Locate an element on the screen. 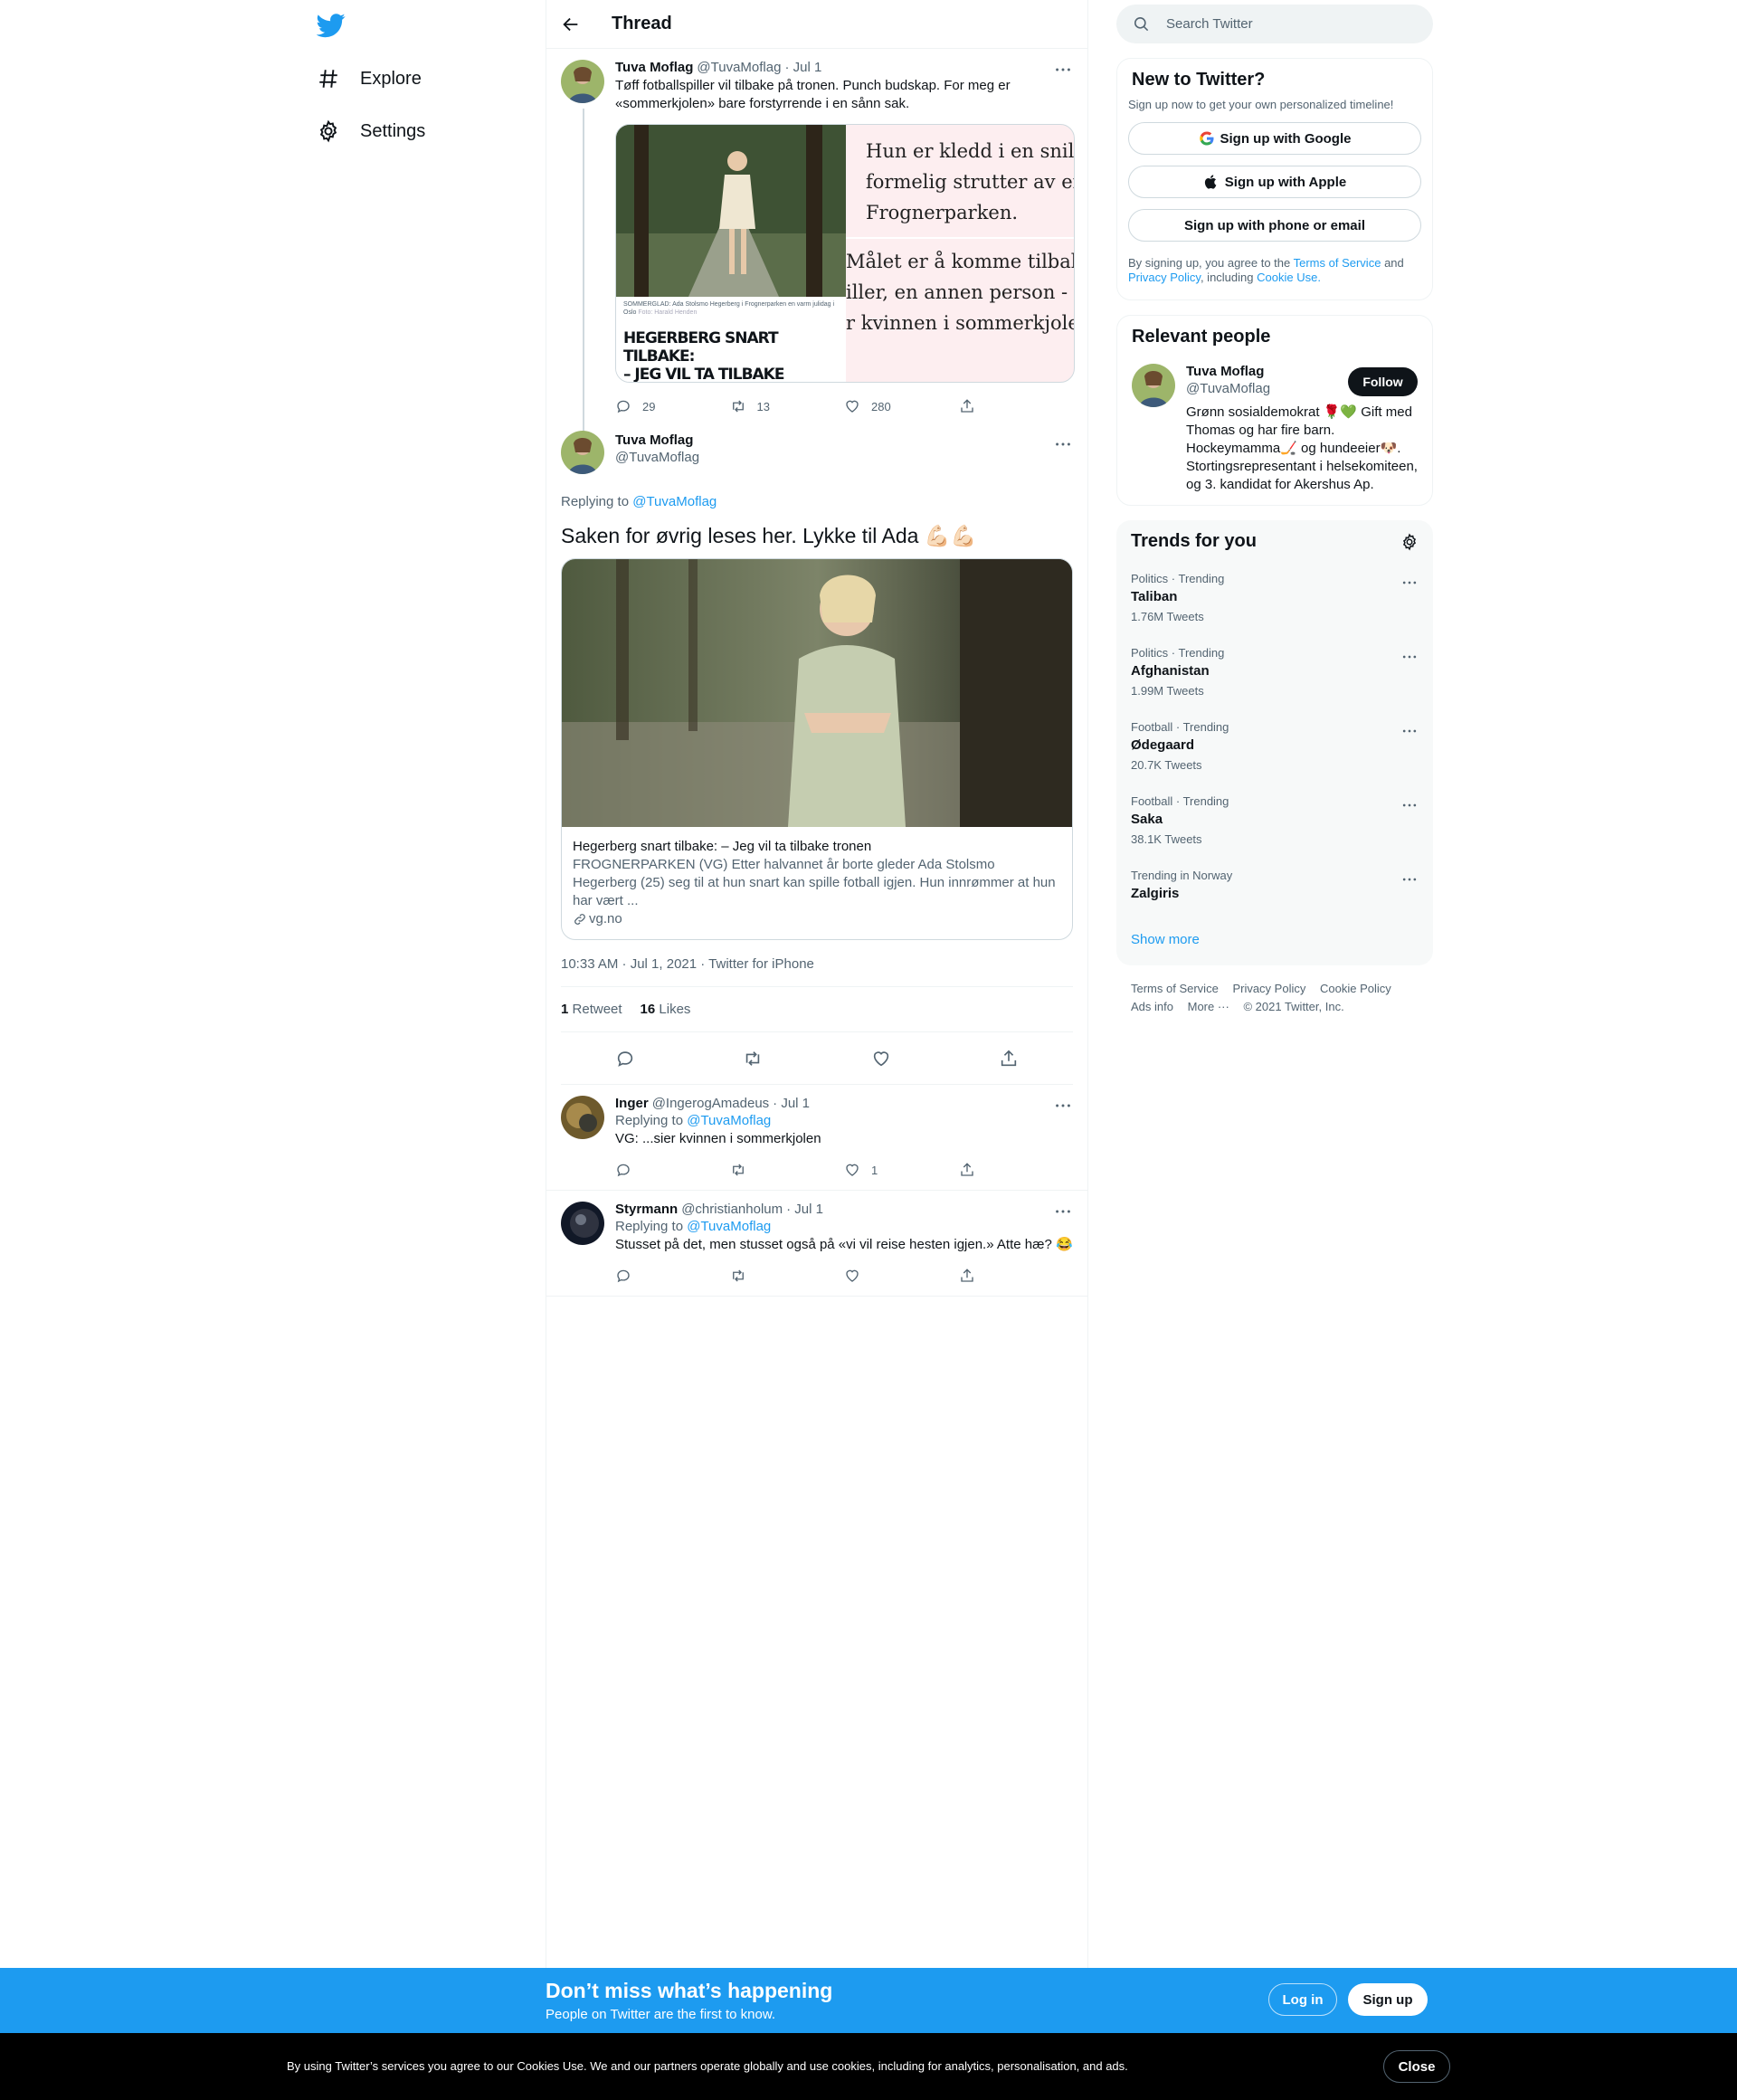 This screenshot has width=1737, height=2100. footer-privacy-link: Privacy Policy is located at coordinates (1268, 988).